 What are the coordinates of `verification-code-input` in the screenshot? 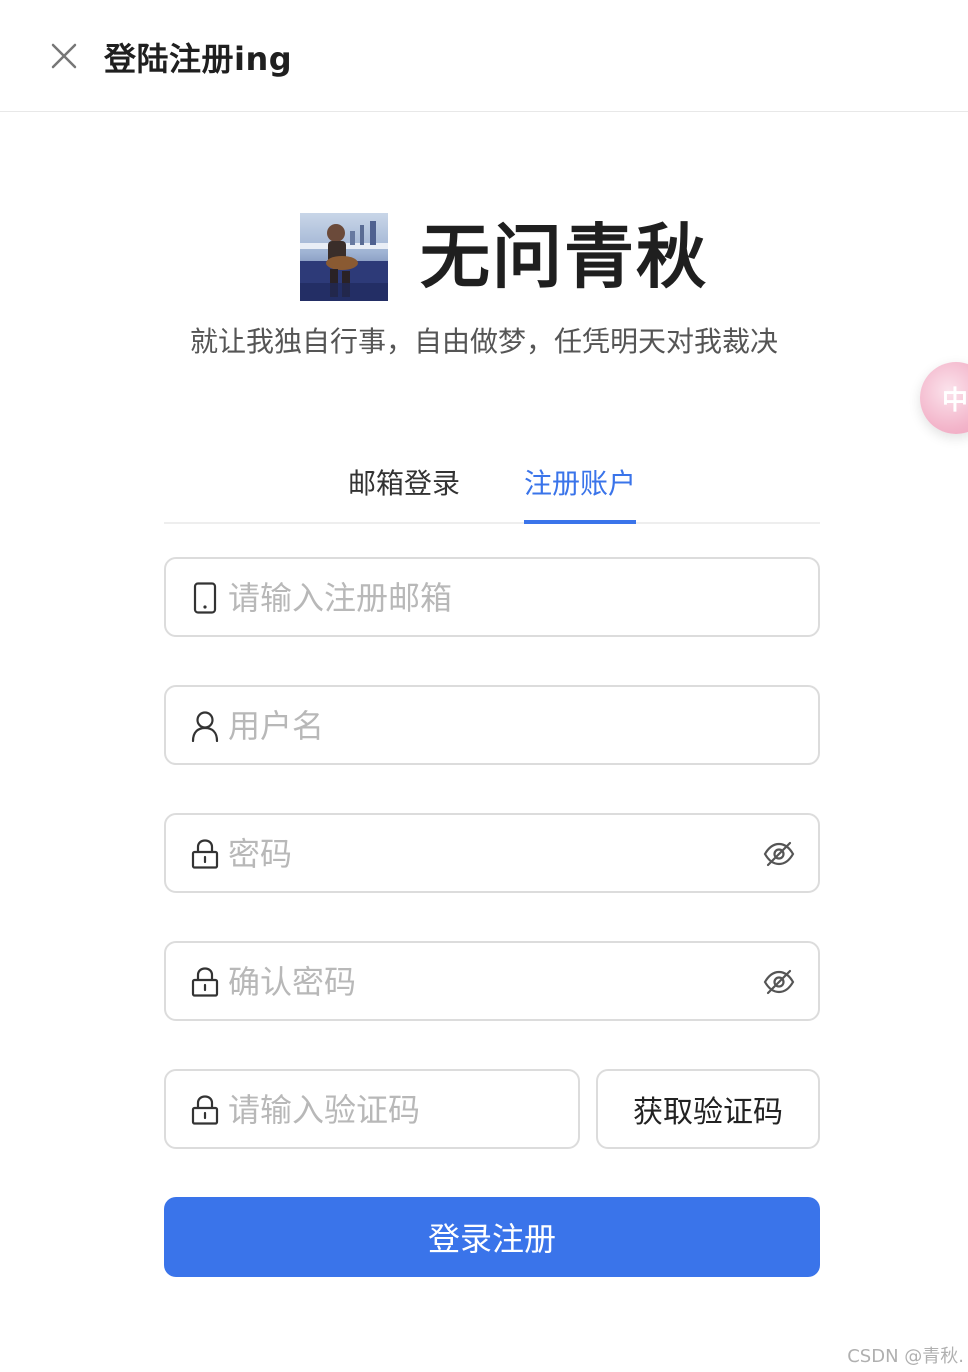 It's located at (398, 1110).